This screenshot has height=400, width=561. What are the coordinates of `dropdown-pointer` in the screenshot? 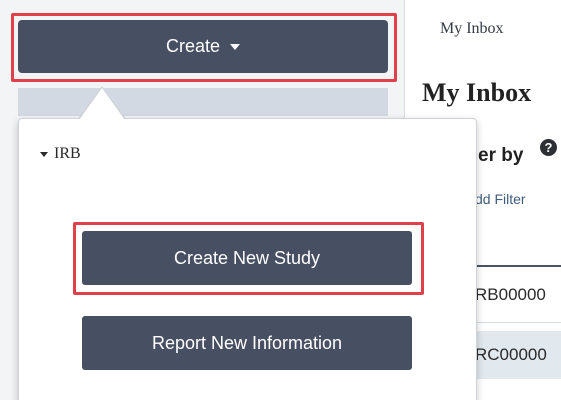 It's located at (102, 104).